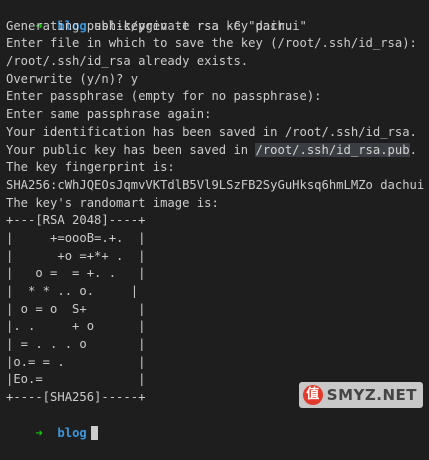  What do you see at coordinates (109, 114) in the screenshot?
I see `output-line: Enter same passphrase again:` at bounding box center [109, 114].